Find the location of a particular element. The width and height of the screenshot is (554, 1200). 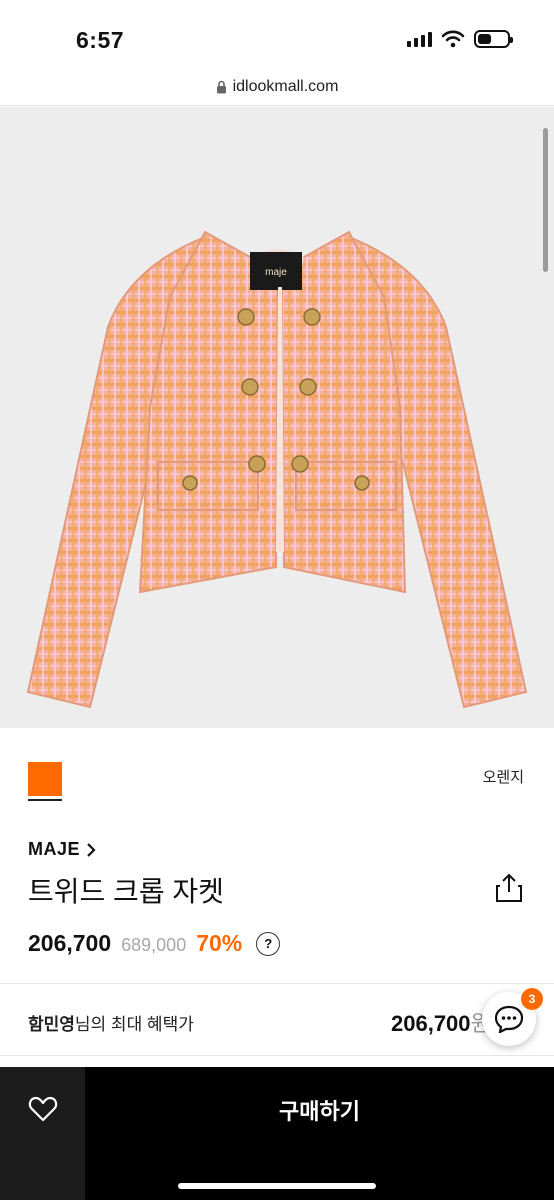

original-price: 689,000 is located at coordinates (154, 945).